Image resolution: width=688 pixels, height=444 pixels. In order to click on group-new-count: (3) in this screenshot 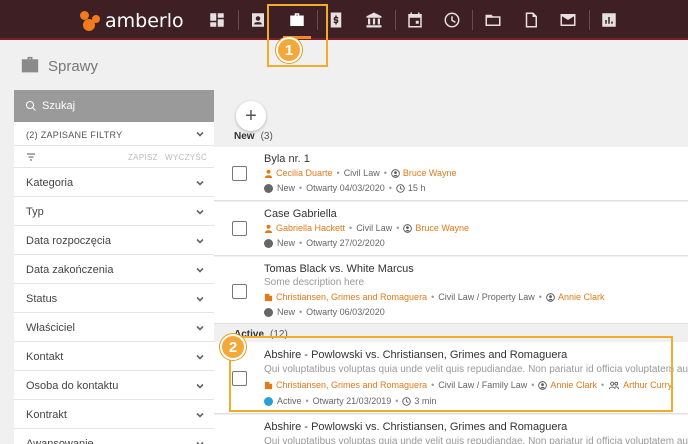, I will do `click(266, 136)`.